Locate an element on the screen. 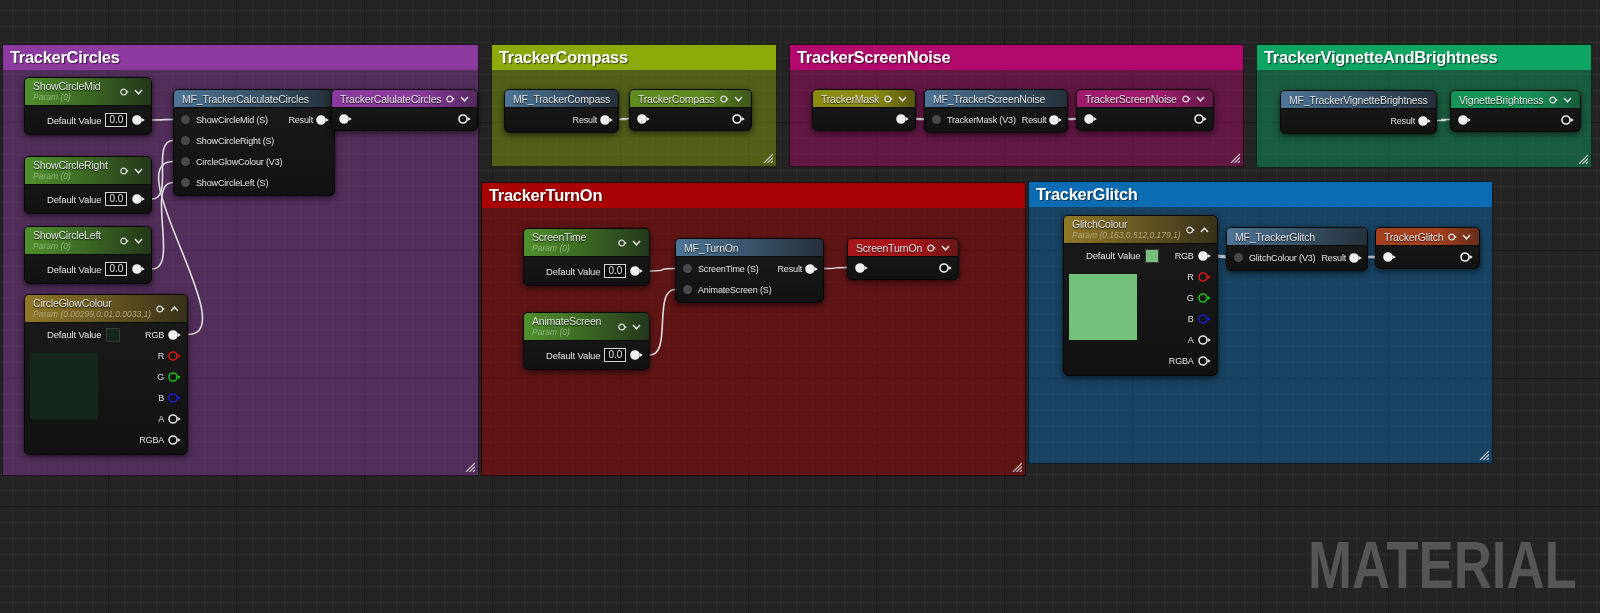 Image resolution: width=1600 pixels, height=613 pixels. parameter-node: ShowCircleRight Param (0) Default Value 0.0 is located at coordinates (88, 185).